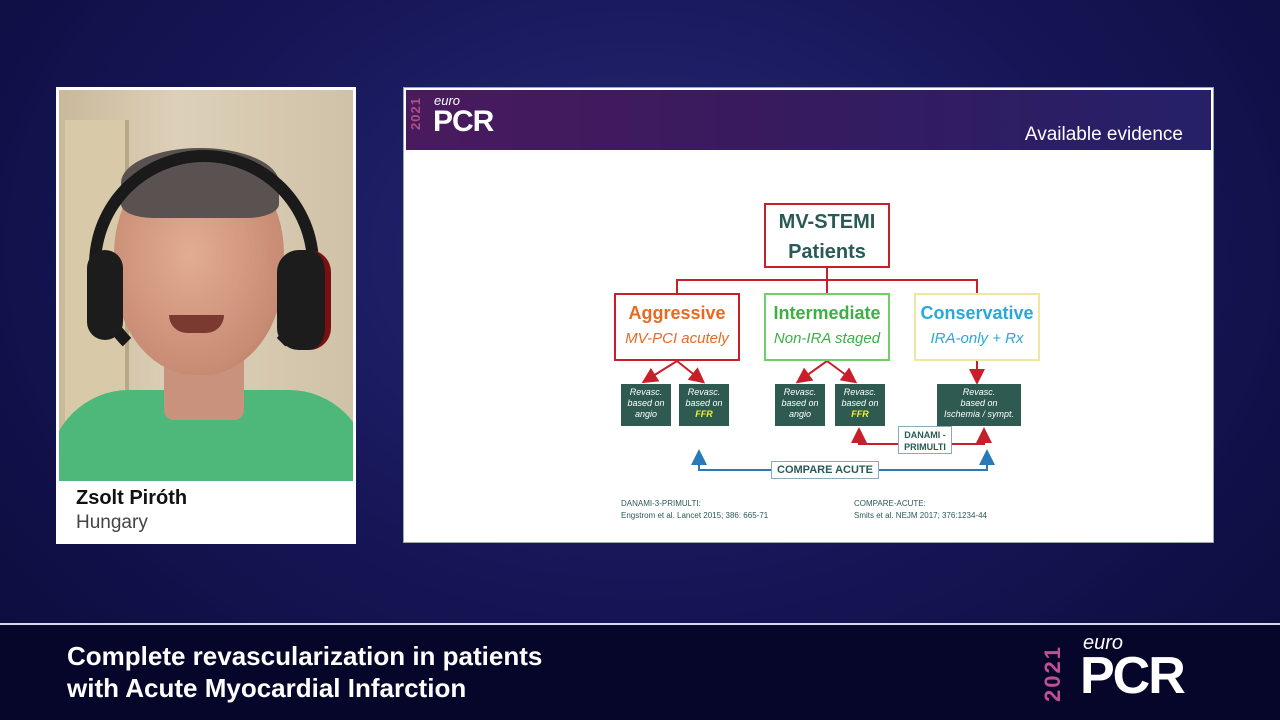 This screenshot has width=1280, height=720. What do you see at coordinates (977, 338) in the screenshot?
I see `strategy-subtitle: IRA-only + Rx` at bounding box center [977, 338].